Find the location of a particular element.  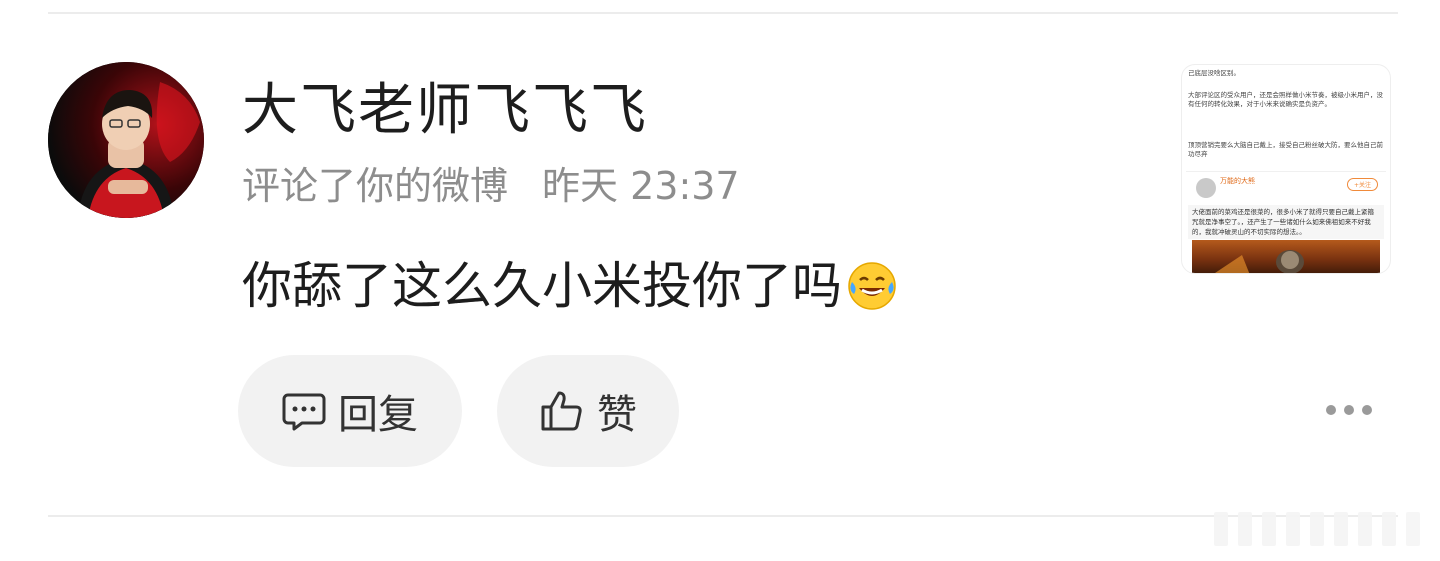

thumb-line-3: 顶顶营销完要么大脑自己戴上，接受自己粉丝破大防，要么他自己前功尽弃 is located at coordinates (1285, 149).